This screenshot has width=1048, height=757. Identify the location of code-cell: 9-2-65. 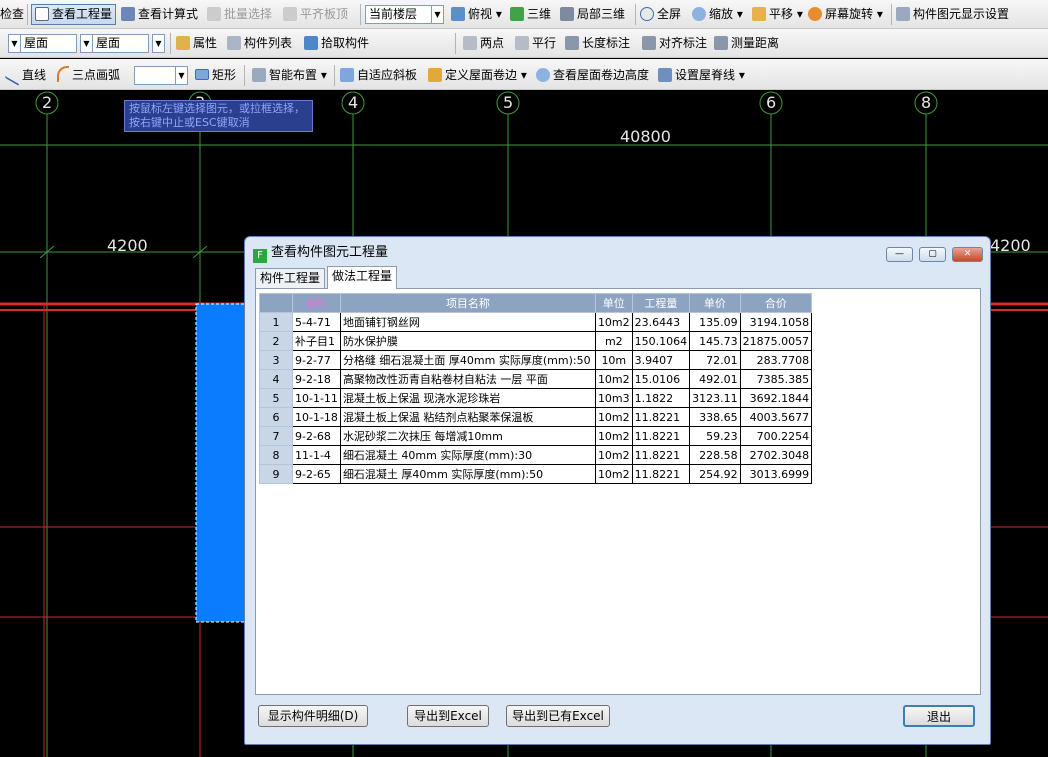
(316, 474).